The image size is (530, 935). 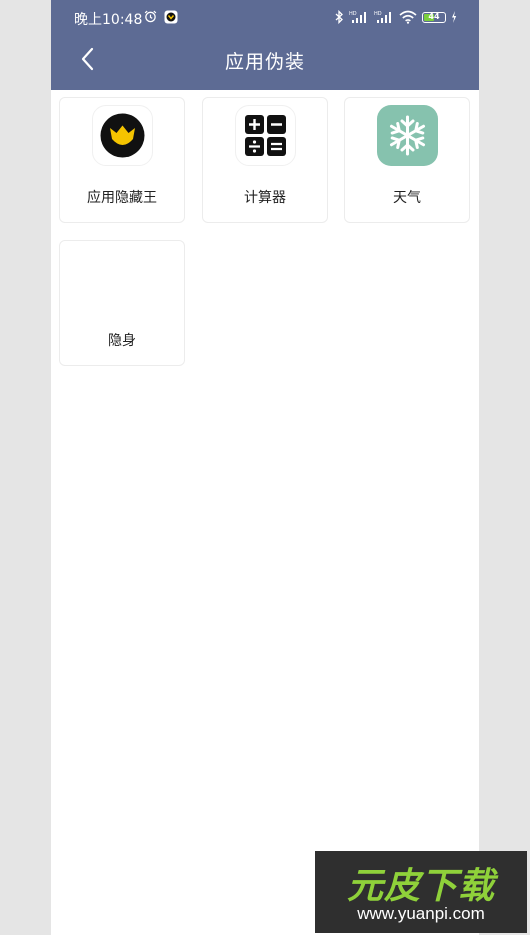 I want to click on snowflake-icon, so click(x=407, y=135).